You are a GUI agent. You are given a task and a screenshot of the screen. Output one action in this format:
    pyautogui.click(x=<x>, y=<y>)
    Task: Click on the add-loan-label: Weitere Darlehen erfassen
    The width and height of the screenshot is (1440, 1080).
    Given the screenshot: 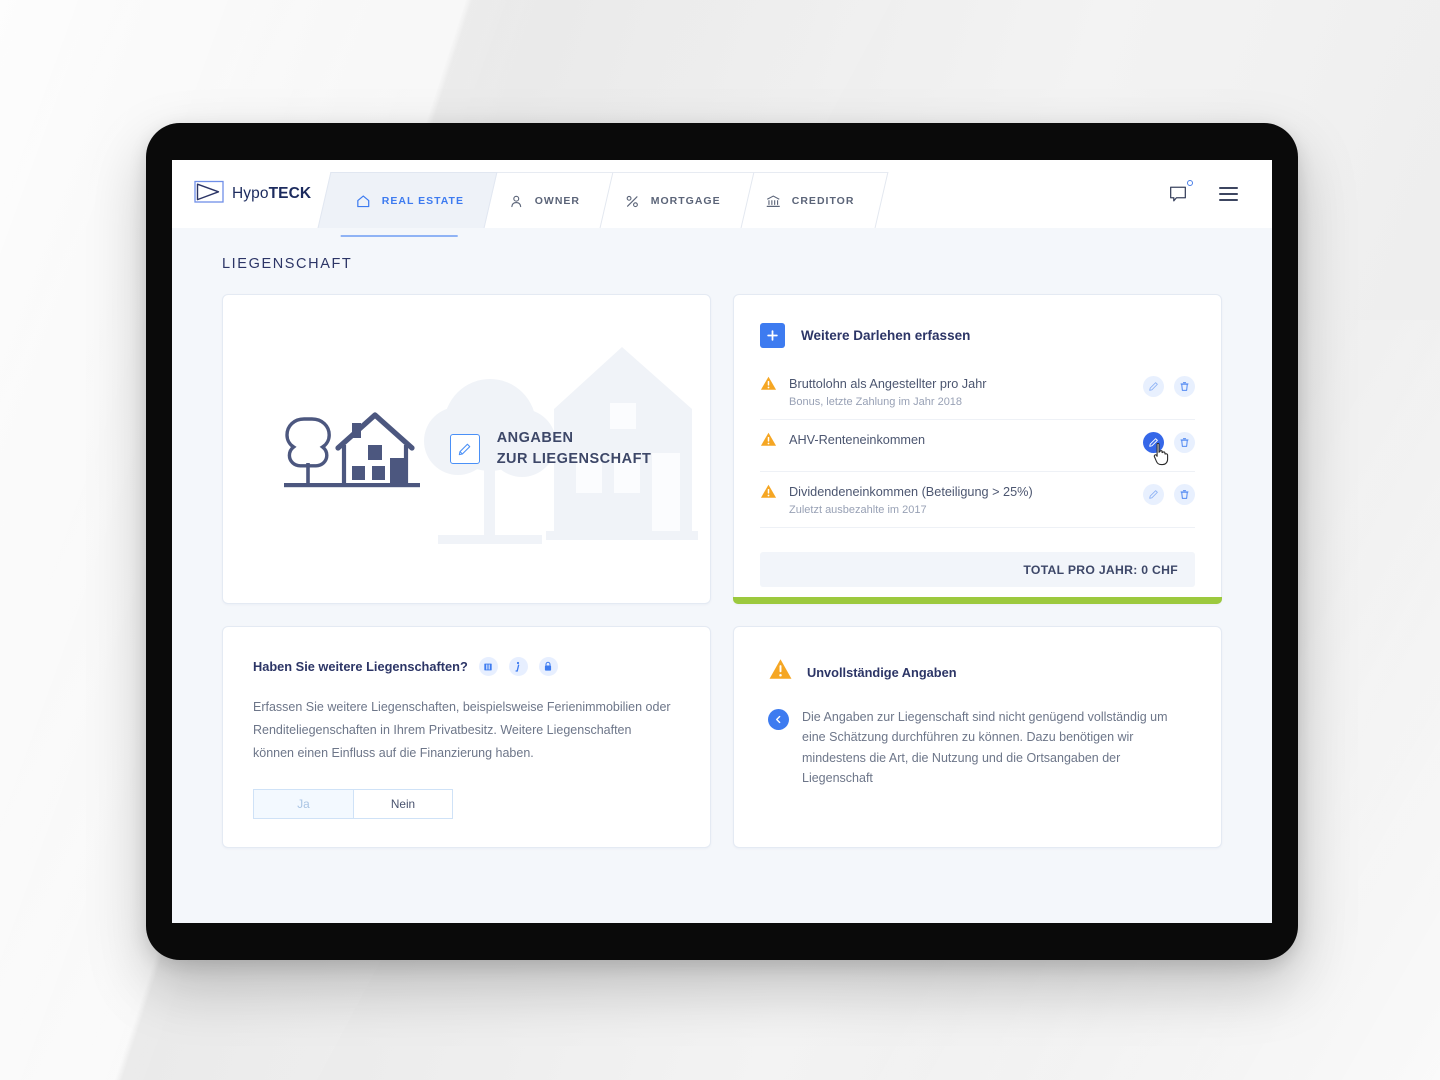 What is the action you would take?
    pyautogui.click(x=886, y=335)
    